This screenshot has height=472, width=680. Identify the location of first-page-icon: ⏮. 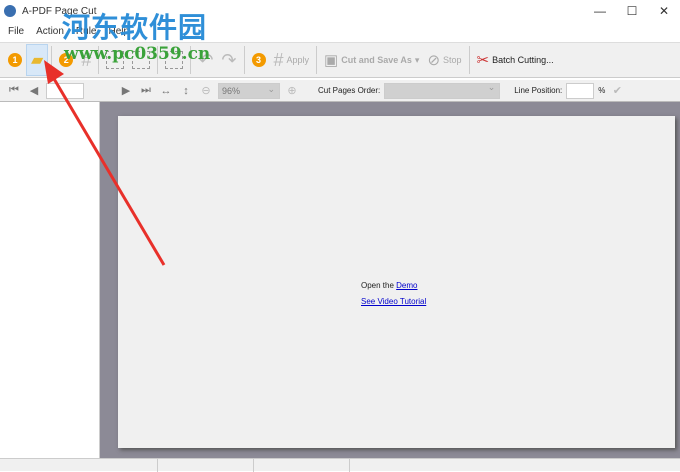
(14, 90).